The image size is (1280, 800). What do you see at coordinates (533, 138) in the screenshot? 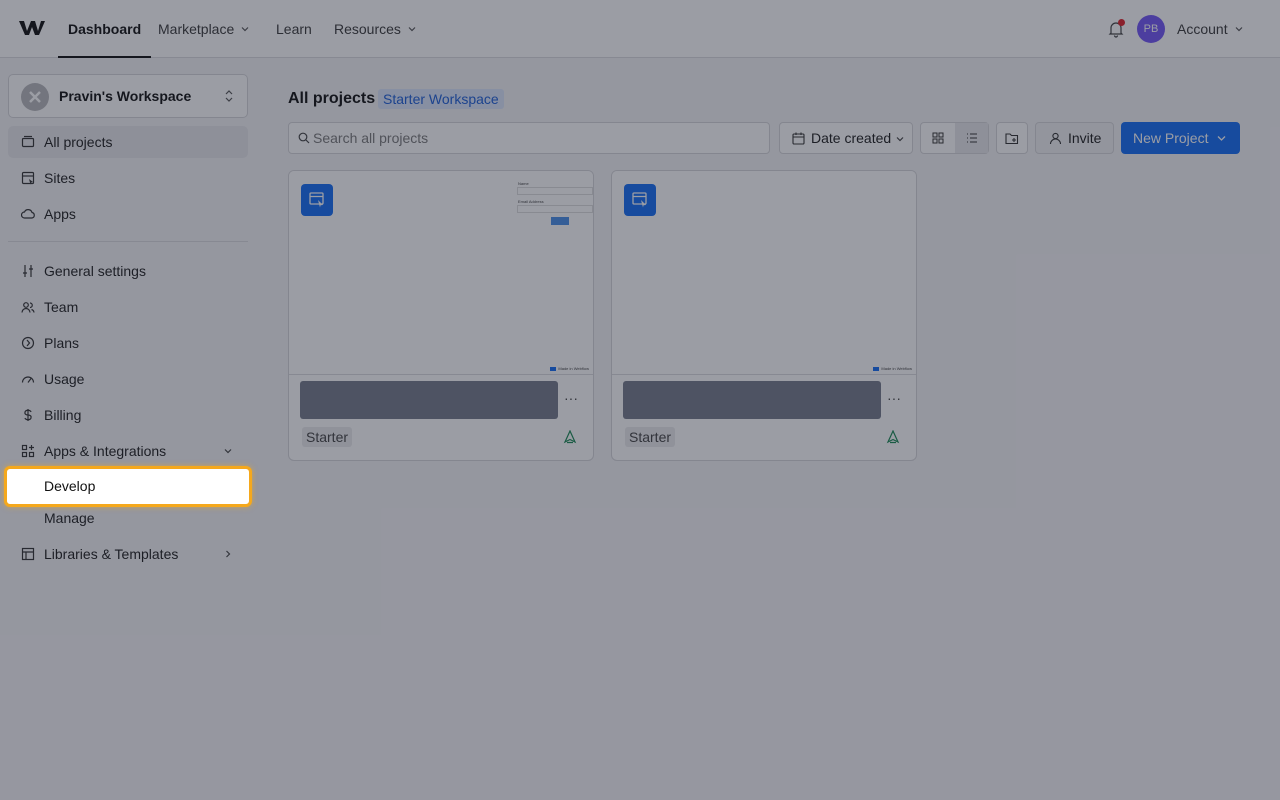
I see `search-input` at bounding box center [533, 138].